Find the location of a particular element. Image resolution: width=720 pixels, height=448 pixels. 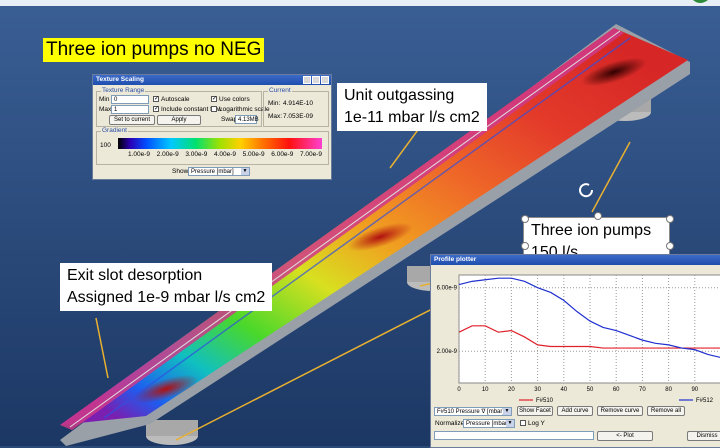

y-tick-label: 6.00e-9 is located at coordinates (447, 289).